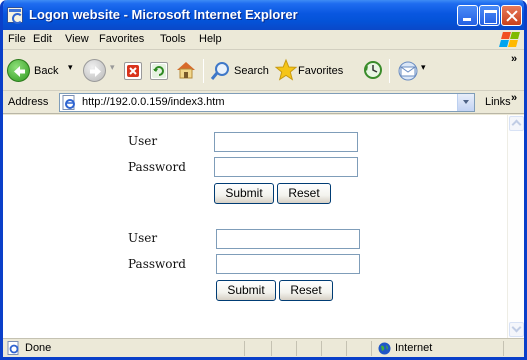 Image resolution: width=527 pixels, height=360 pixels. What do you see at coordinates (46, 71) in the screenshot?
I see `back-button: Back` at bounding box center [46, 71].